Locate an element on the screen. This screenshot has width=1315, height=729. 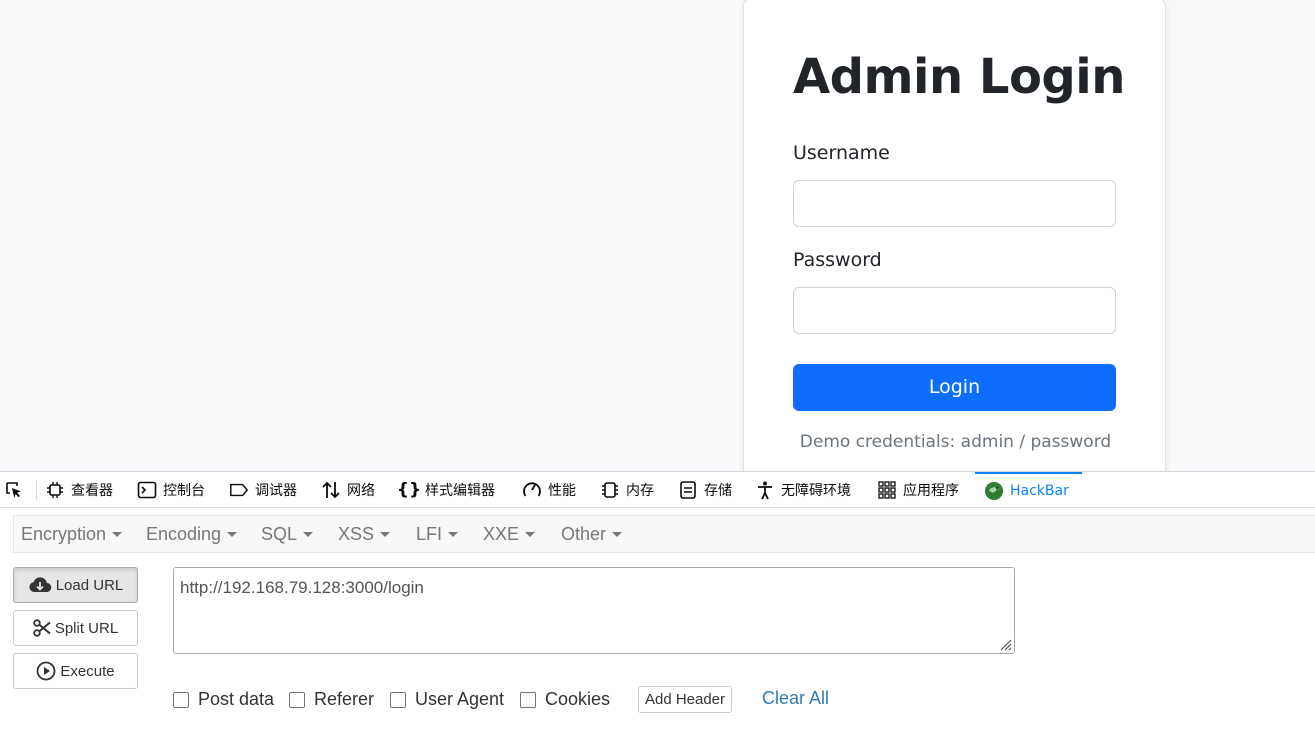
split-url-button: Split URL is located at coordinates (75, 628).